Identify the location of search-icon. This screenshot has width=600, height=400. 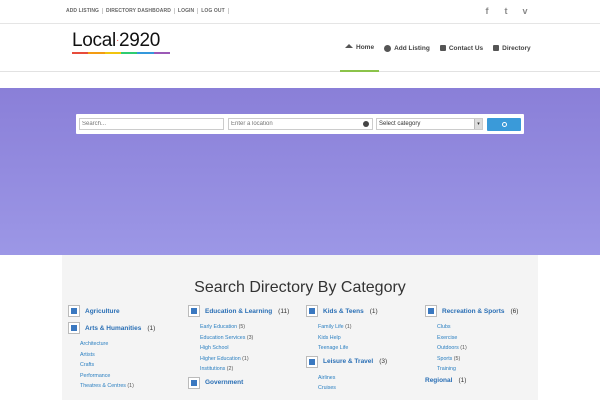
(504, 124).